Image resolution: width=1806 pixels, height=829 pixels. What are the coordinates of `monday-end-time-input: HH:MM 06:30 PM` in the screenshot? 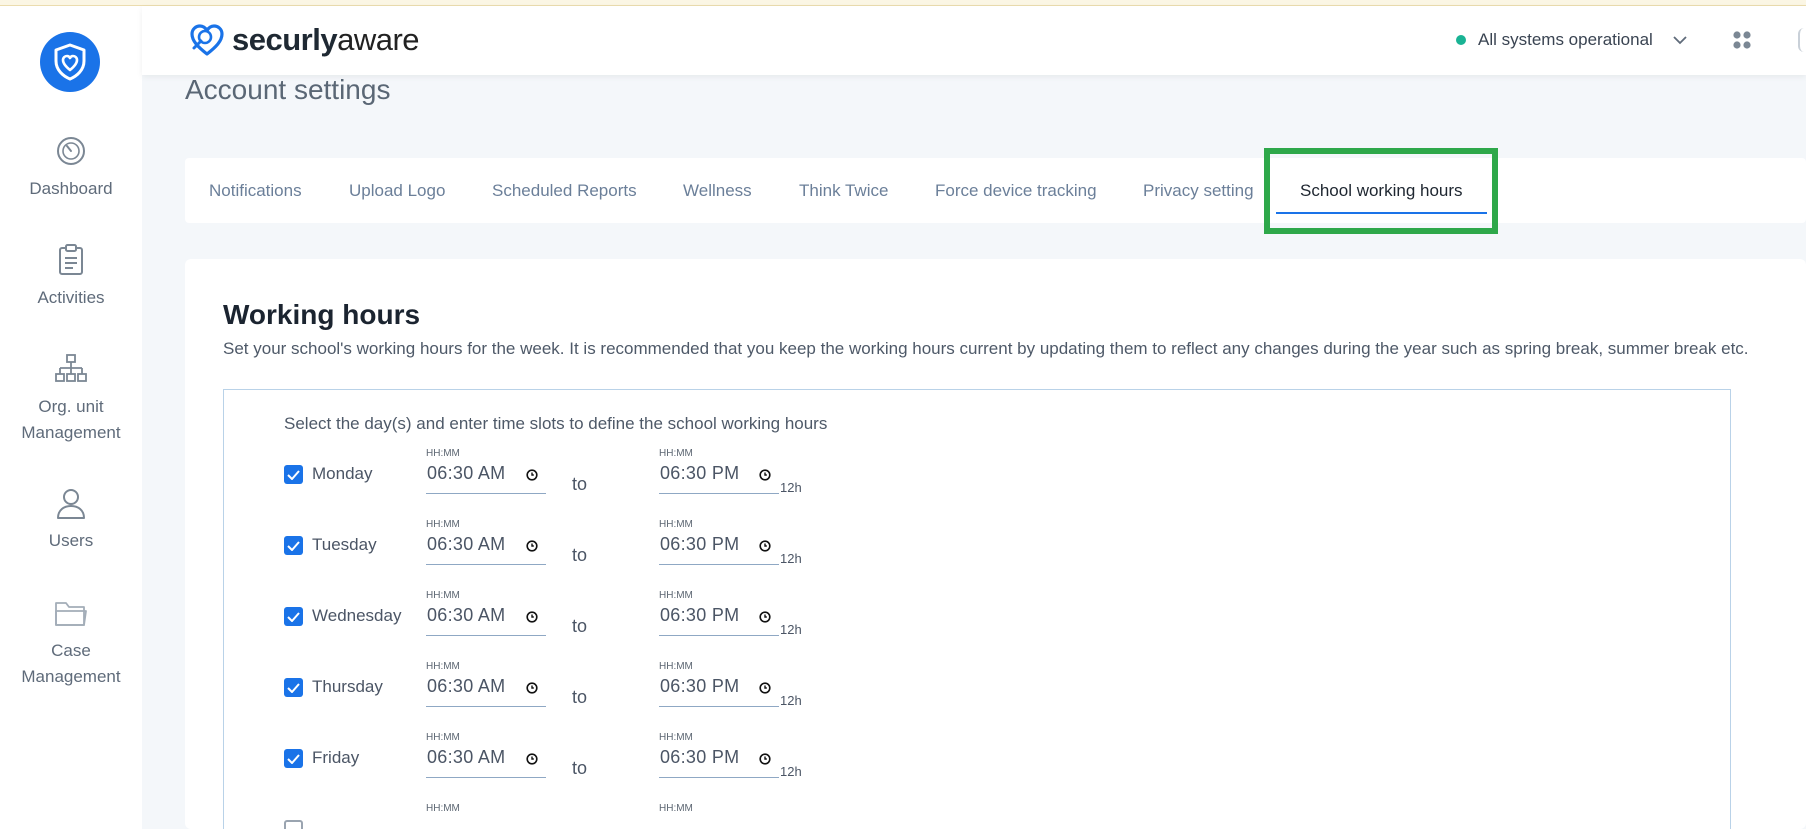 It's located at (719, 471).